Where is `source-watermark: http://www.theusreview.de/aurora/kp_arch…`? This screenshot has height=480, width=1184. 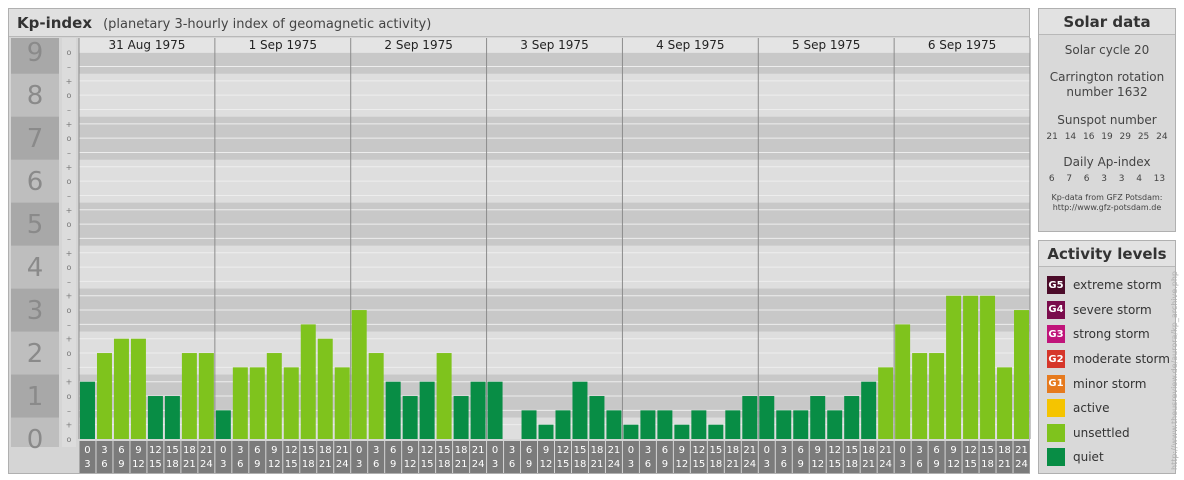
source-watermark: http://www.theusreview.de/aurora/kp_arch… is located at coordinates (1174, 370).